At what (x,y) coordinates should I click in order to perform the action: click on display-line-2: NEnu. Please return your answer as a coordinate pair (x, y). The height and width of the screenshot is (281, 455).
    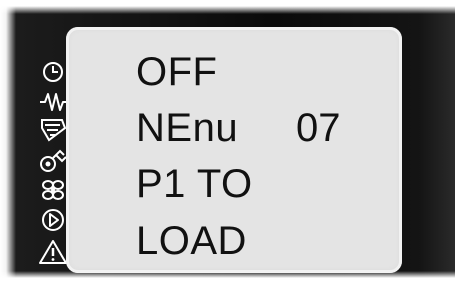
    Looking at the image, I should click on (187, 128).